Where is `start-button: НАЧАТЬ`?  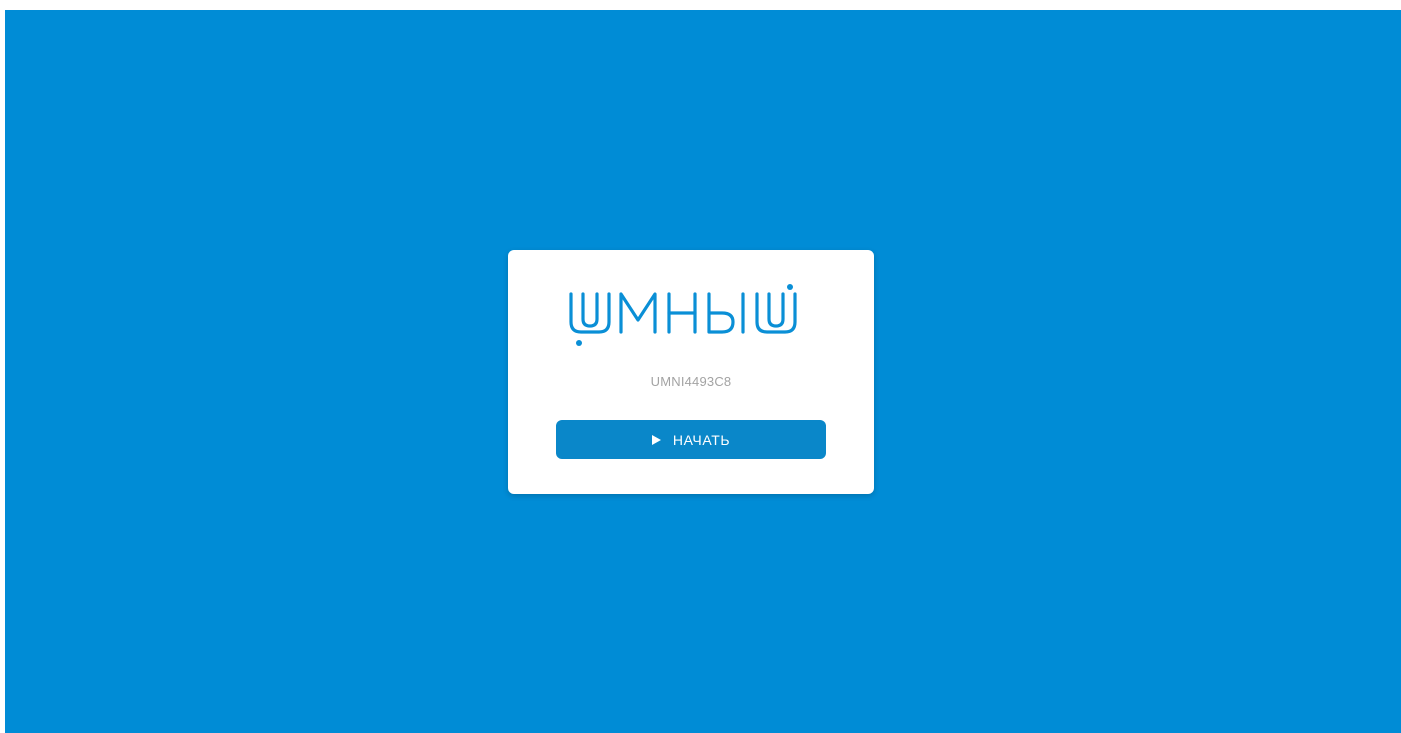 start-button: НАЧАТЬ is located at coordinates (691, 439).